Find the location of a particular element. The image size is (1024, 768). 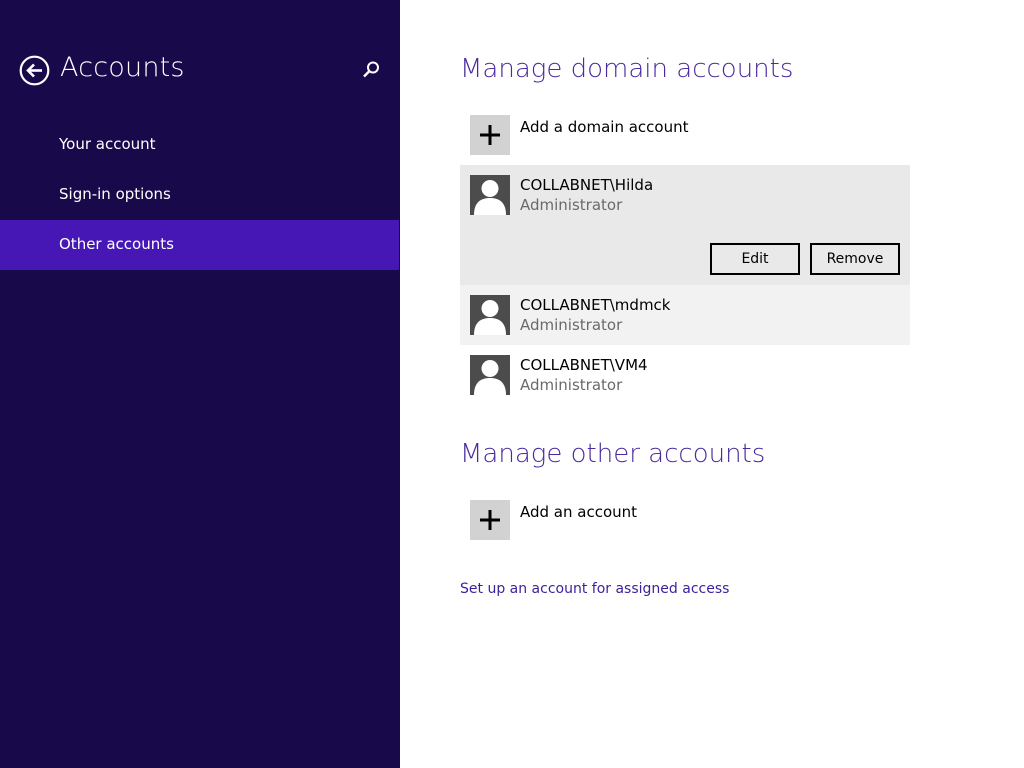

nav-item-label: Your account is located at coordinates (107, 144).